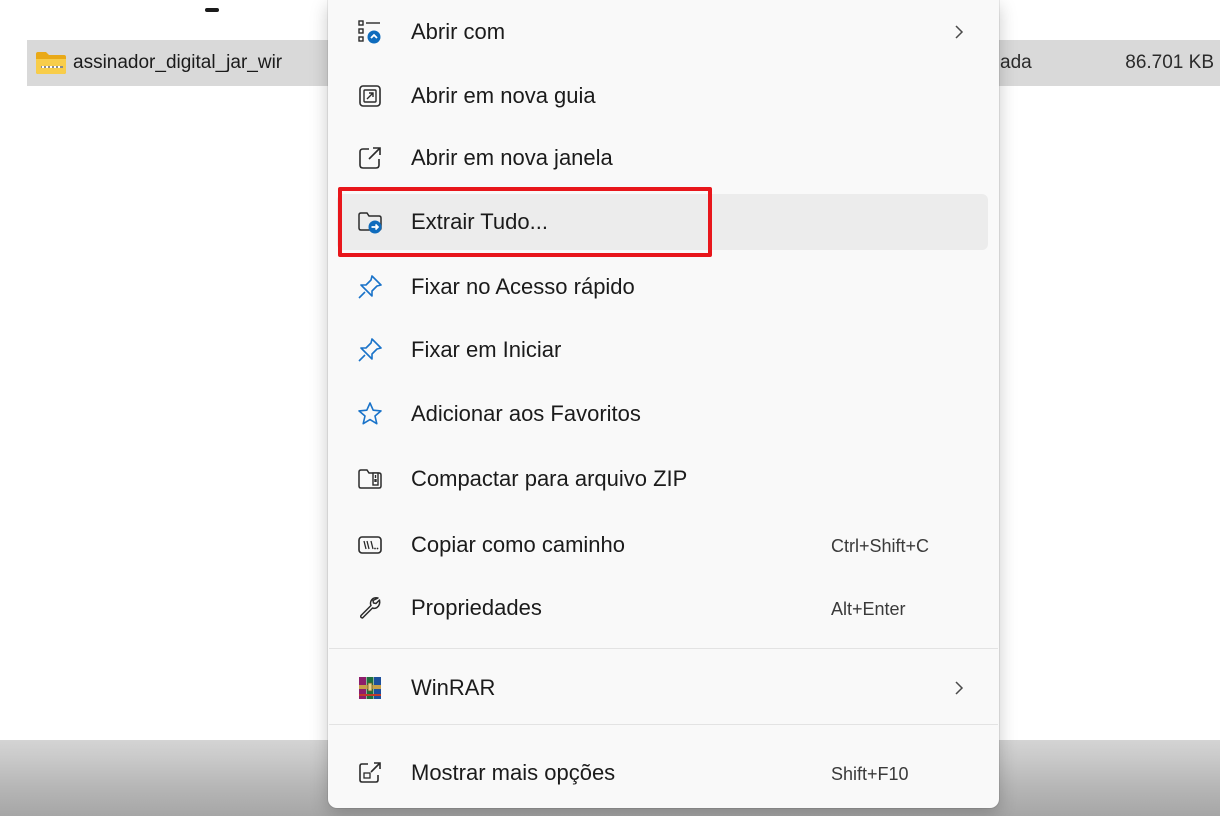  What do you see at coordinates (370, 222) in the screenshot?
I see `extract-all-icon` at bounding box center [370, 222].